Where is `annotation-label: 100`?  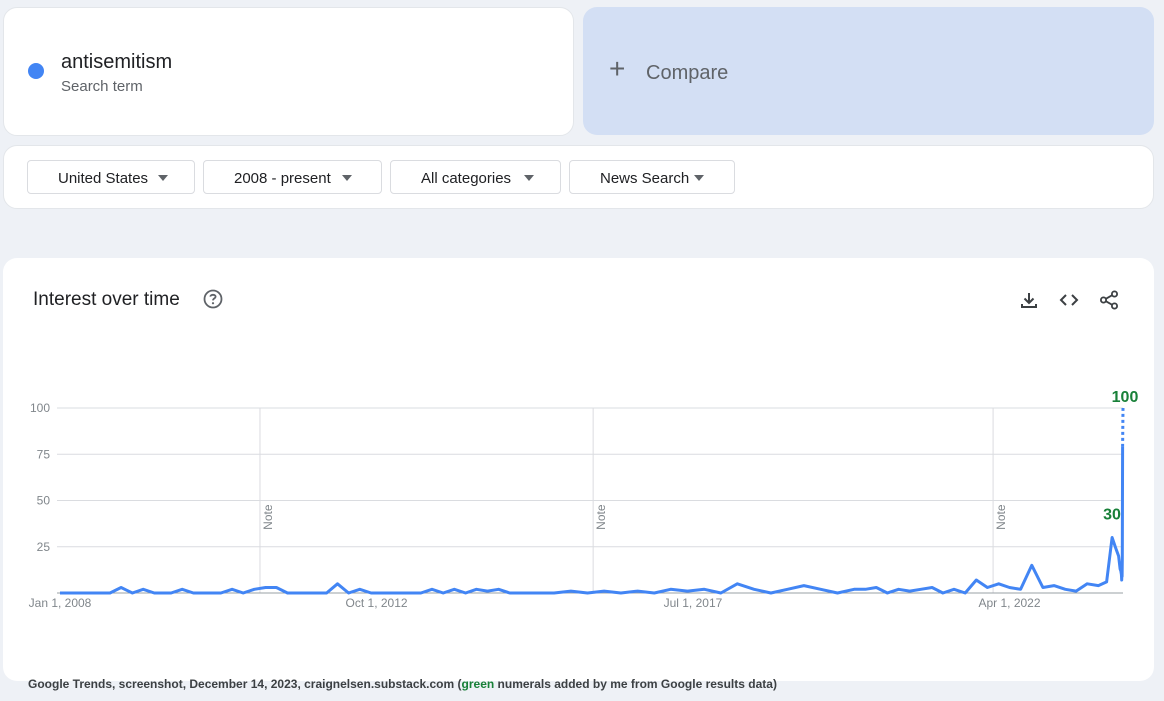
annotation-label: 100 is located at coordinates (1125, 397).